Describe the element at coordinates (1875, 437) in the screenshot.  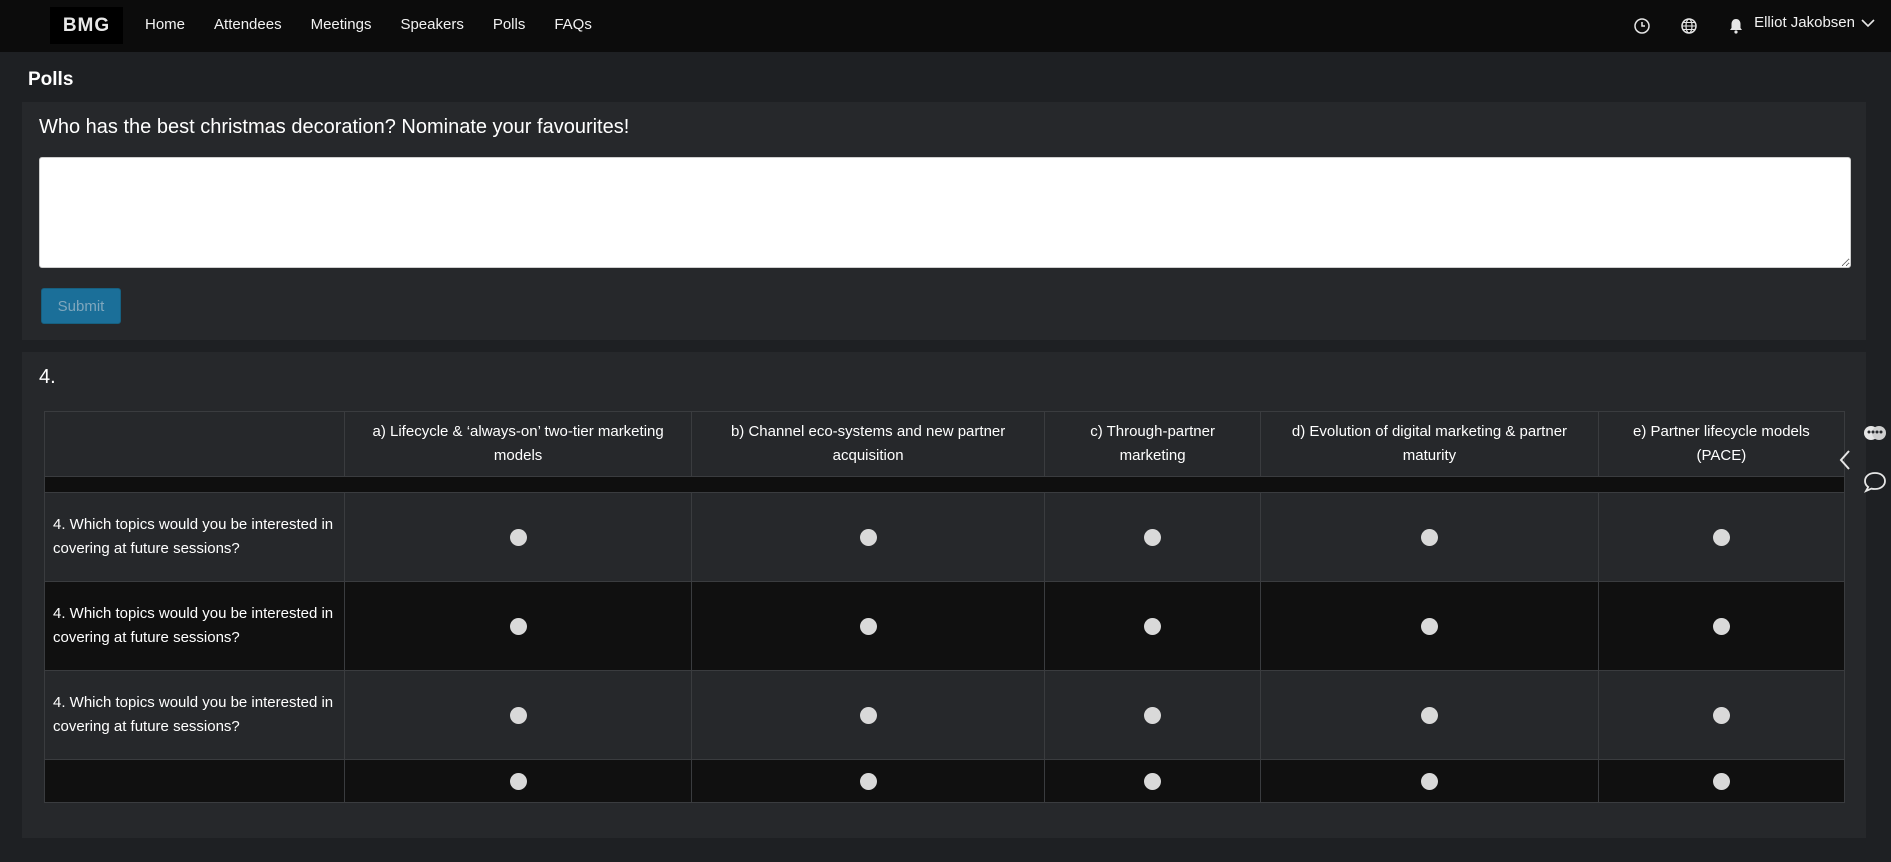
I see `attendees-icon` at that location.